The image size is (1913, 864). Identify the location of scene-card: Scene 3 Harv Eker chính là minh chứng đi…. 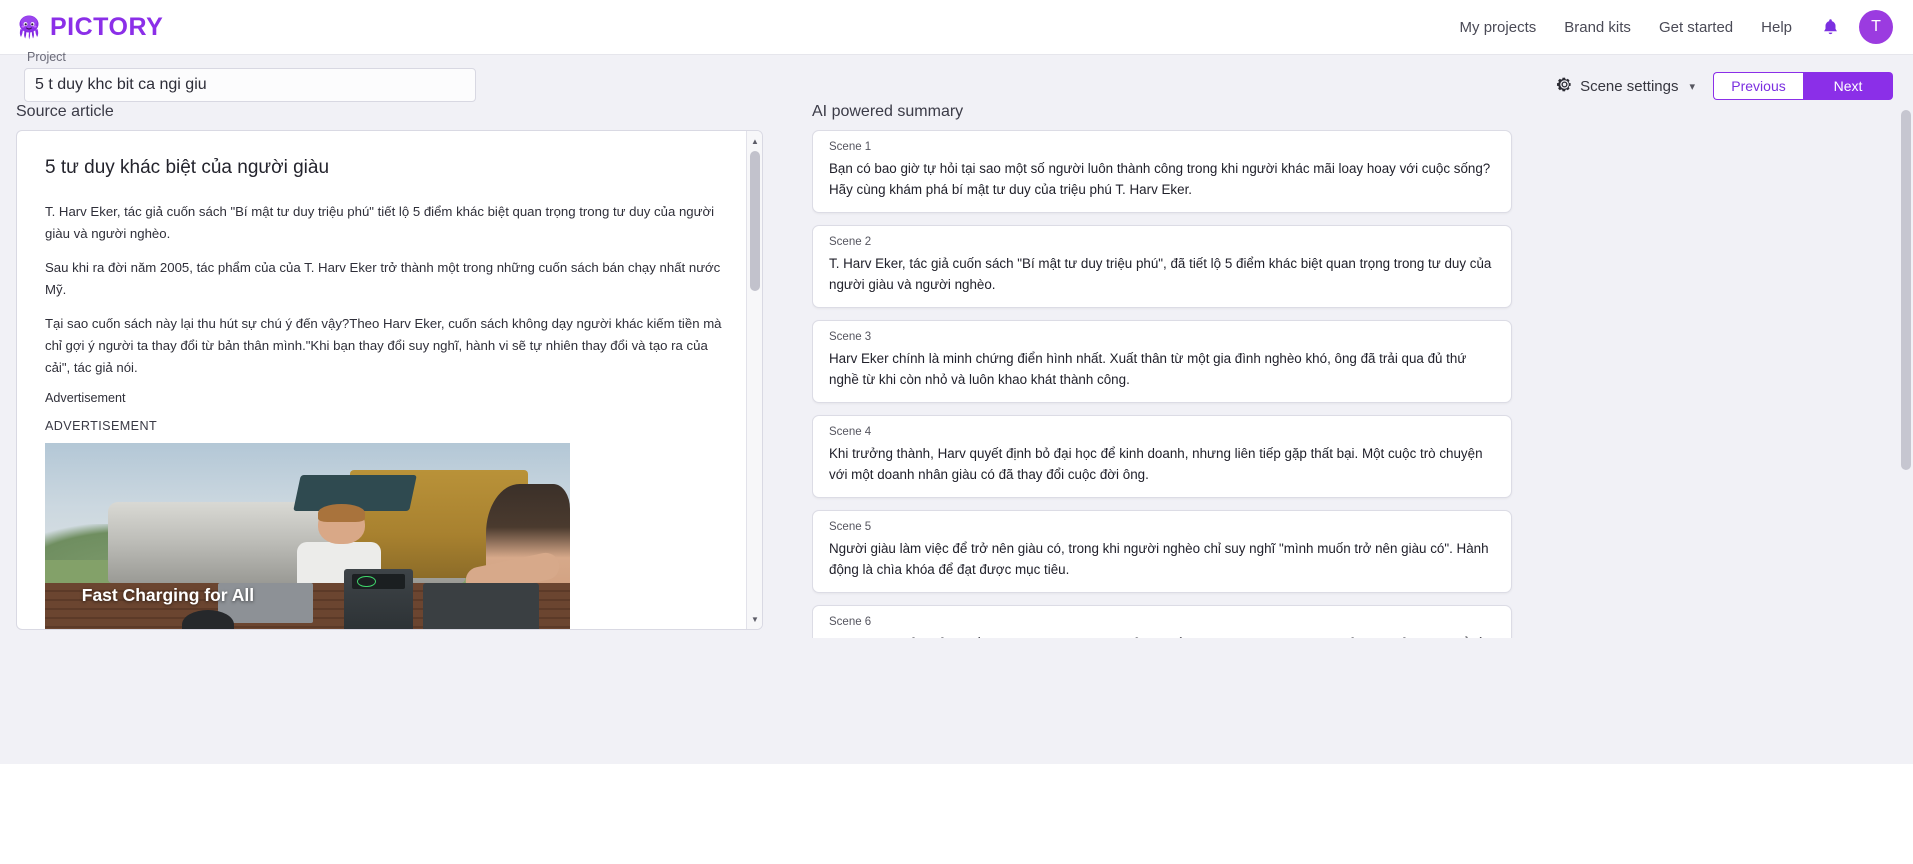
(1162, 361).